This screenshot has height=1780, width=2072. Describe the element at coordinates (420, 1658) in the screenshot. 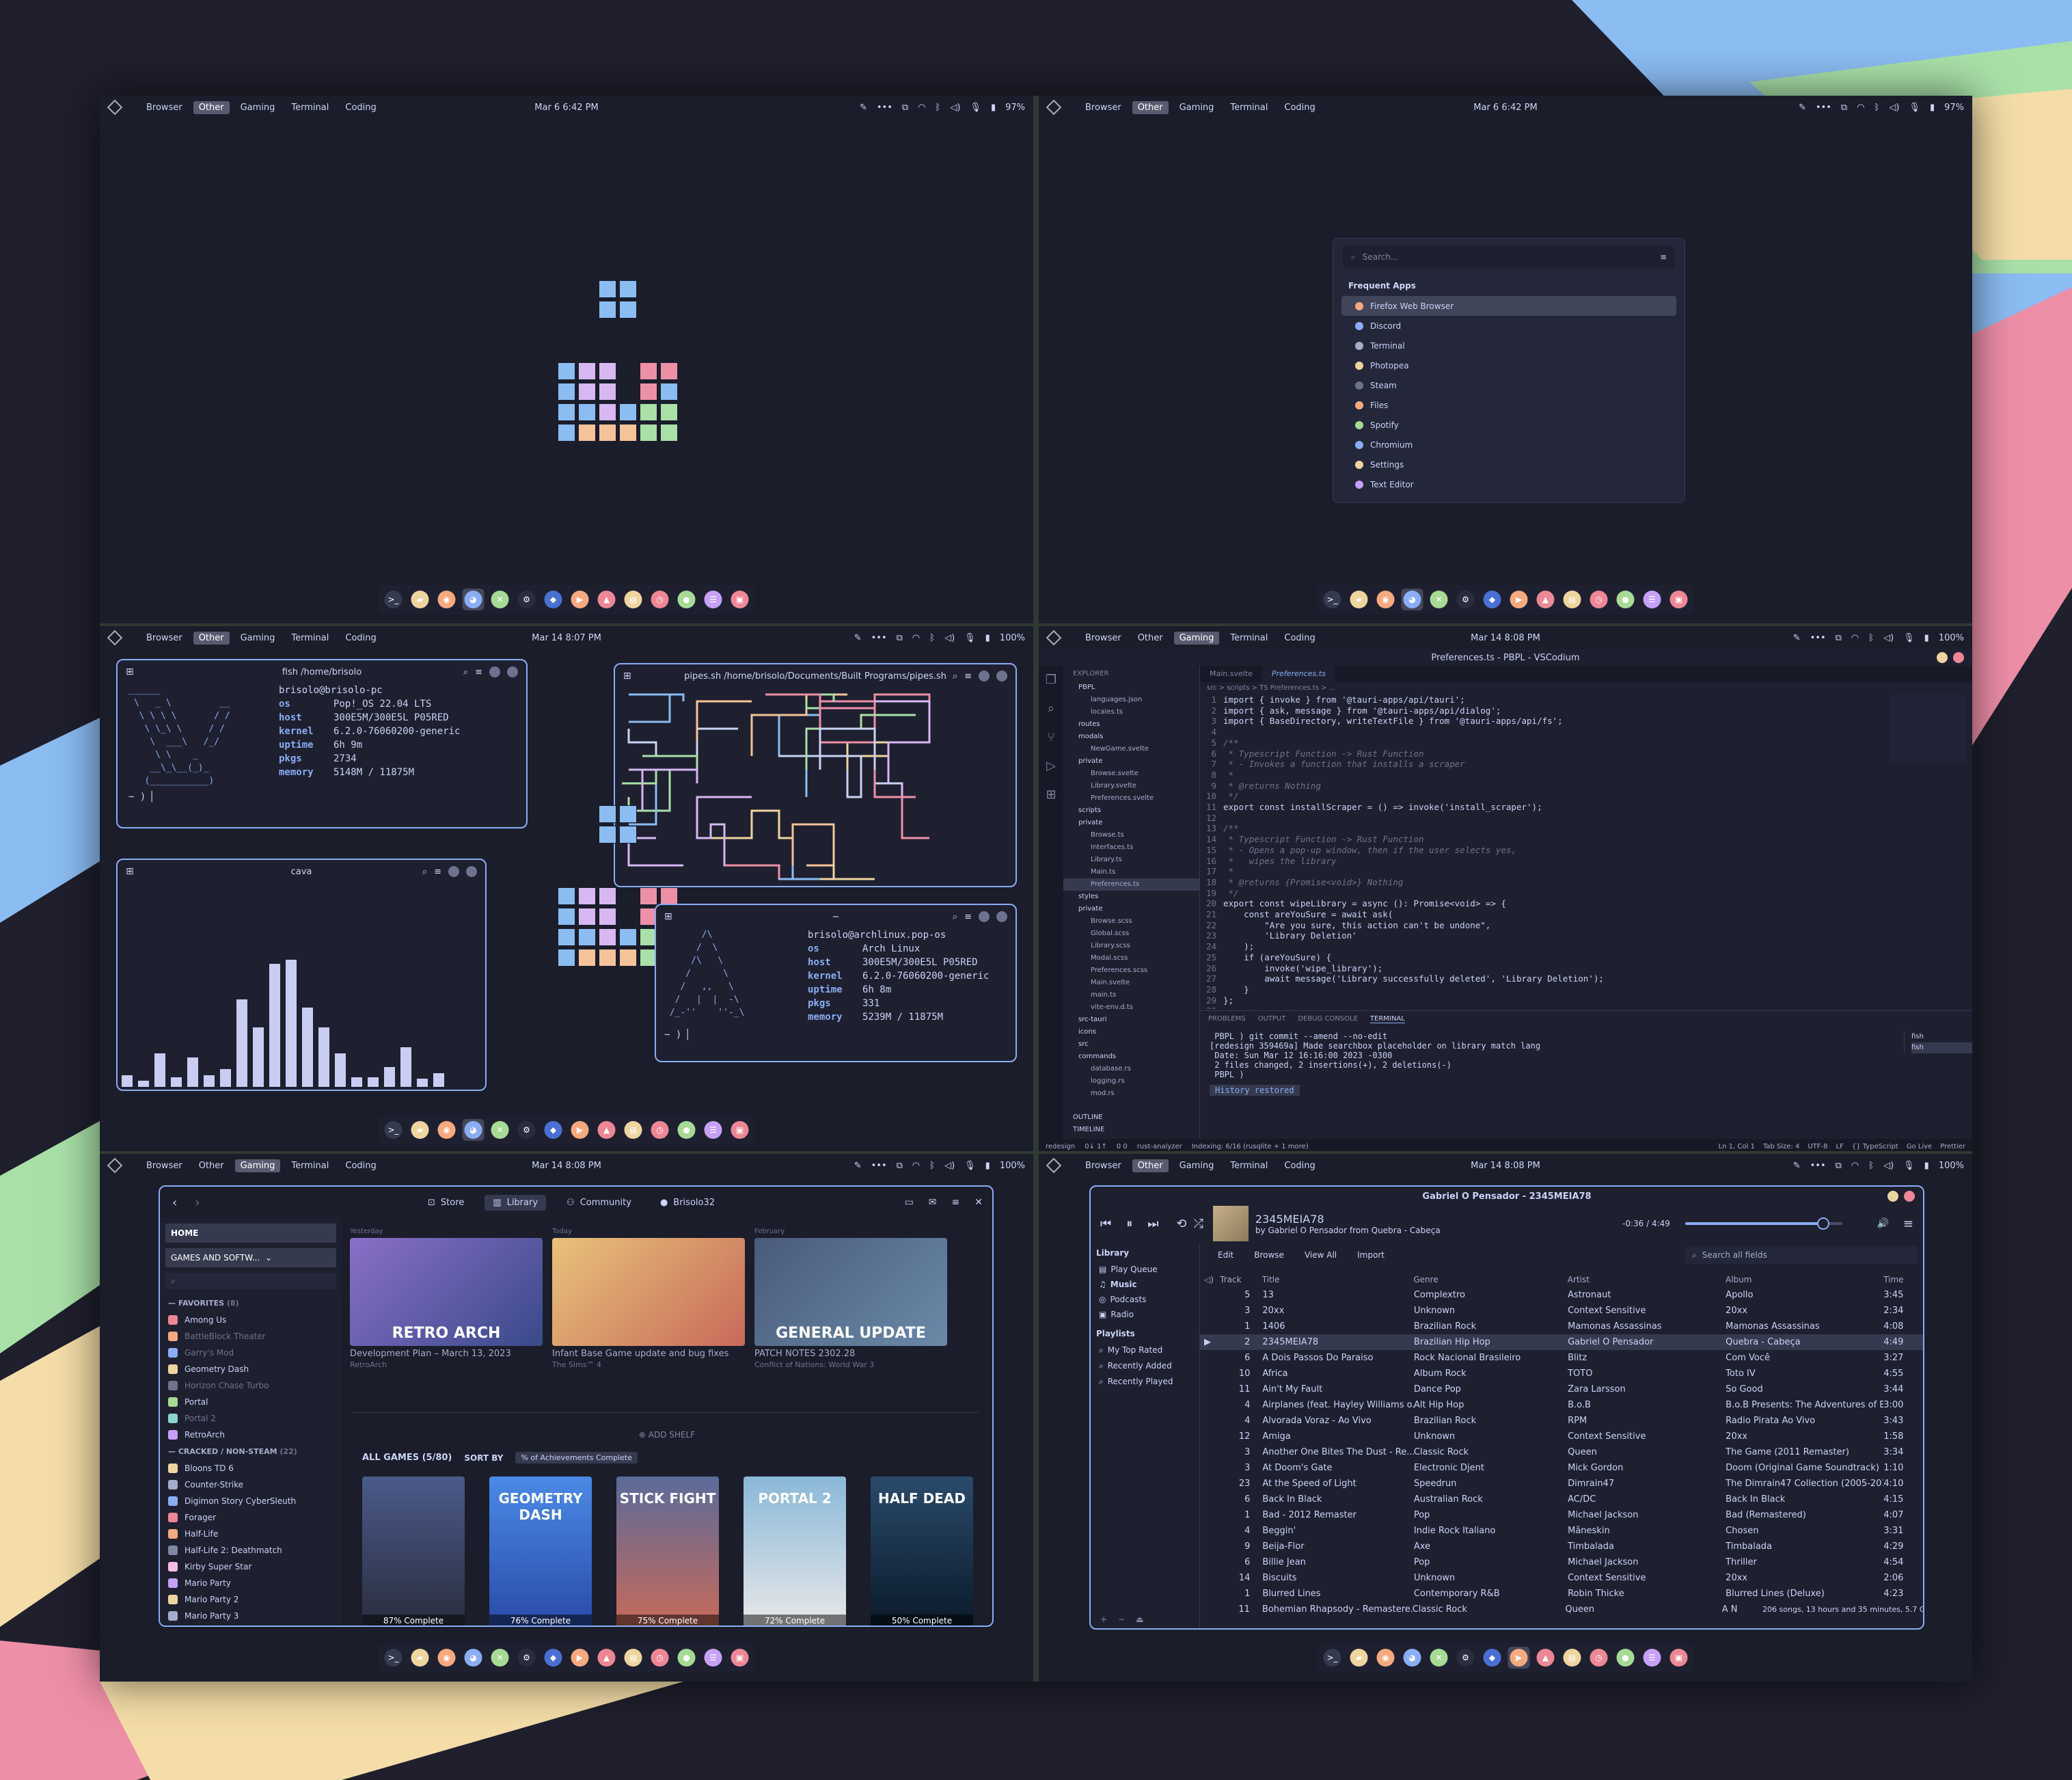

I see `files-icon: ▰` at that location.